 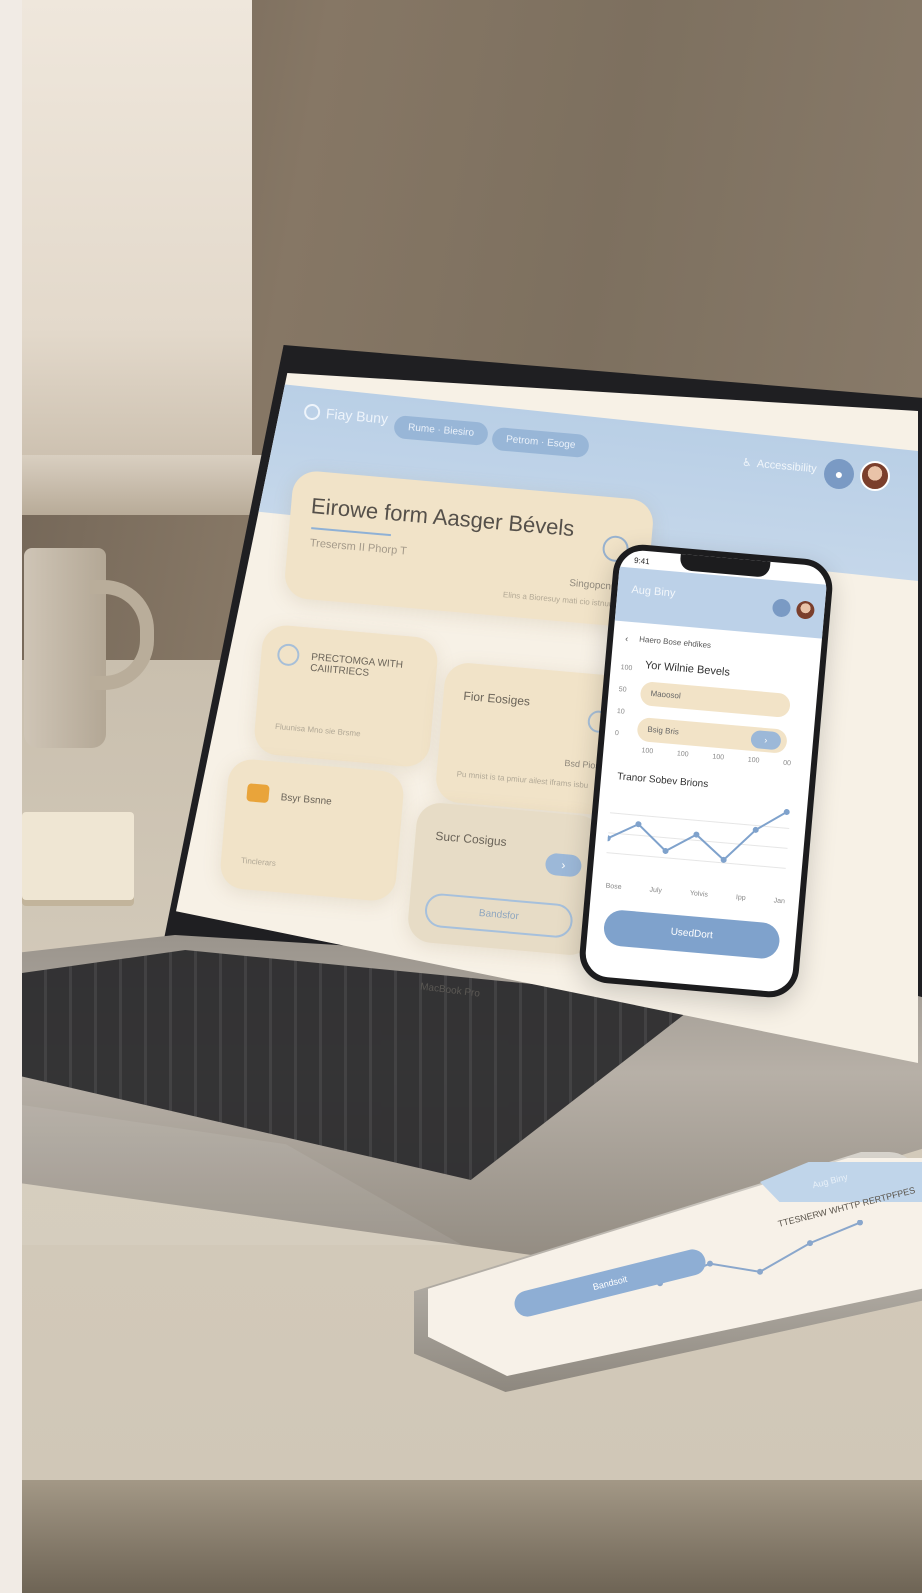 I want to click on card-2-title: Fior Eosiges, so click(x=496, y=698).